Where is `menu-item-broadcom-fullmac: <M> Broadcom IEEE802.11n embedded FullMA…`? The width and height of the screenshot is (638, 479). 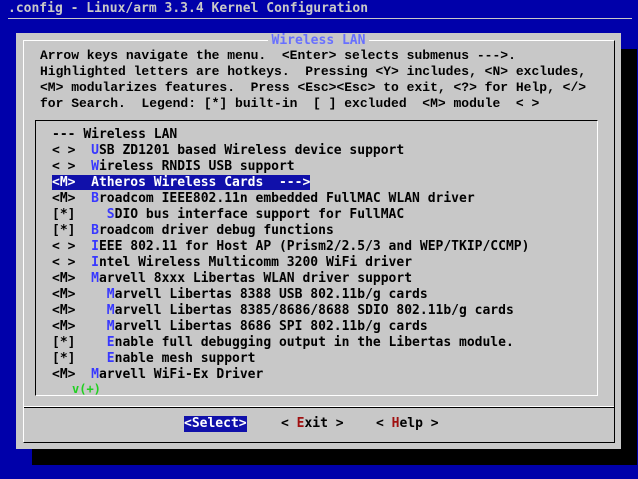 menu-item-broadcom-fullmac: <M> Broadcom IEEE802.11n embedded FullMA… is located at coordinates (290, 199).